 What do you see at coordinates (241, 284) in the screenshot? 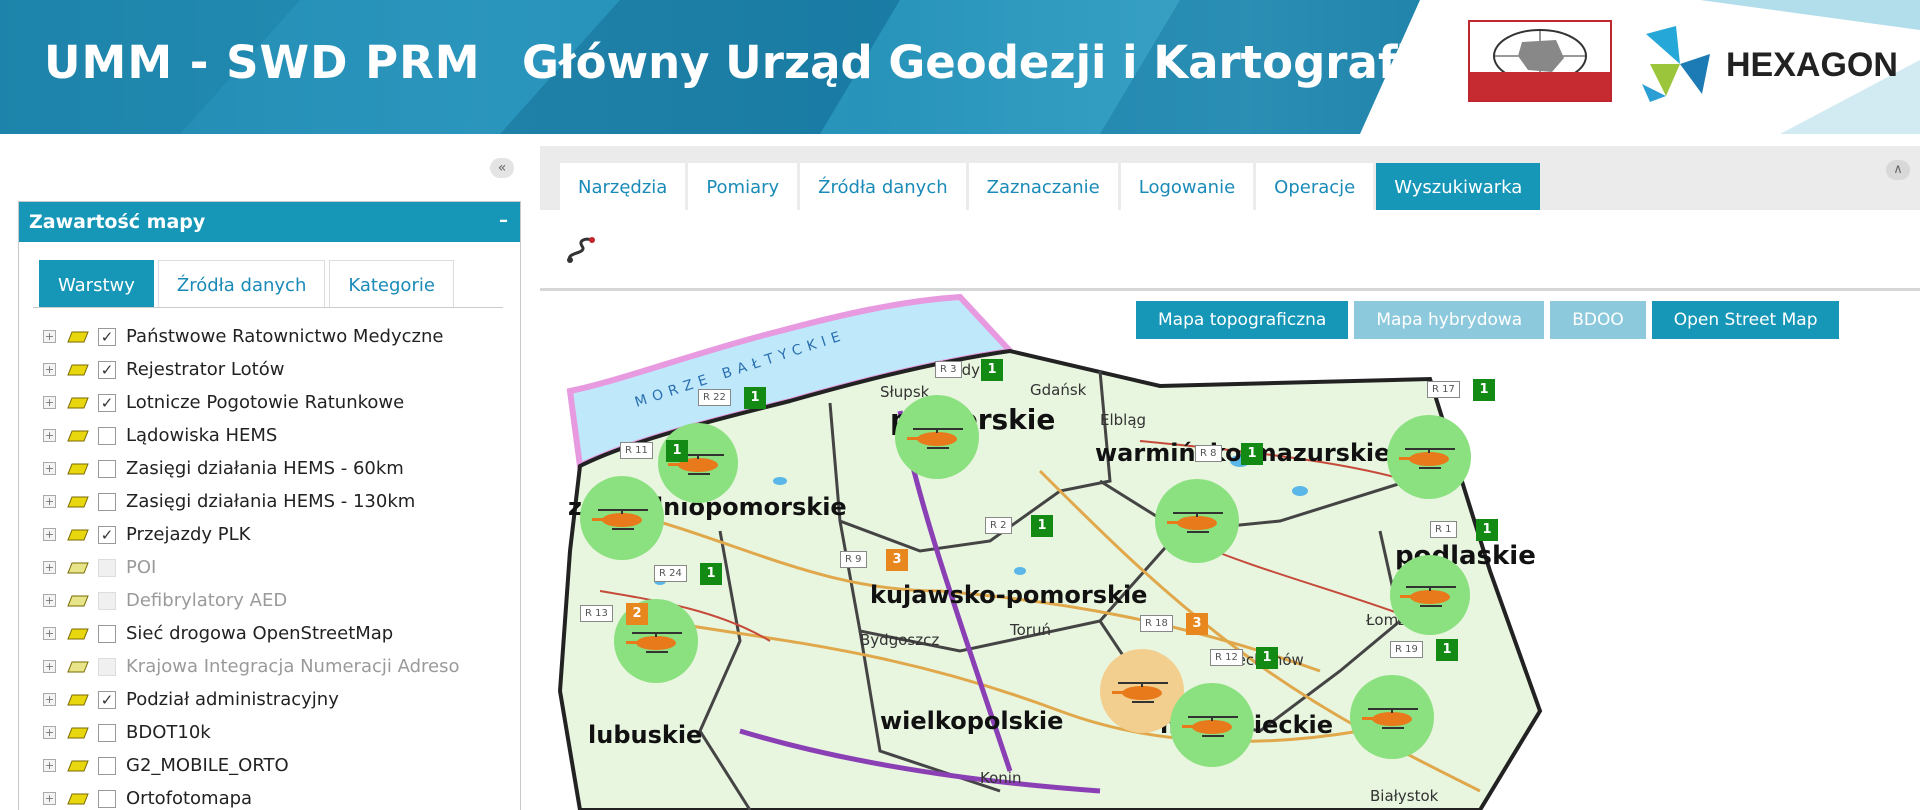
I see `tab-zrodla-danych: Źródła danych` at bounding box center [241, 284].